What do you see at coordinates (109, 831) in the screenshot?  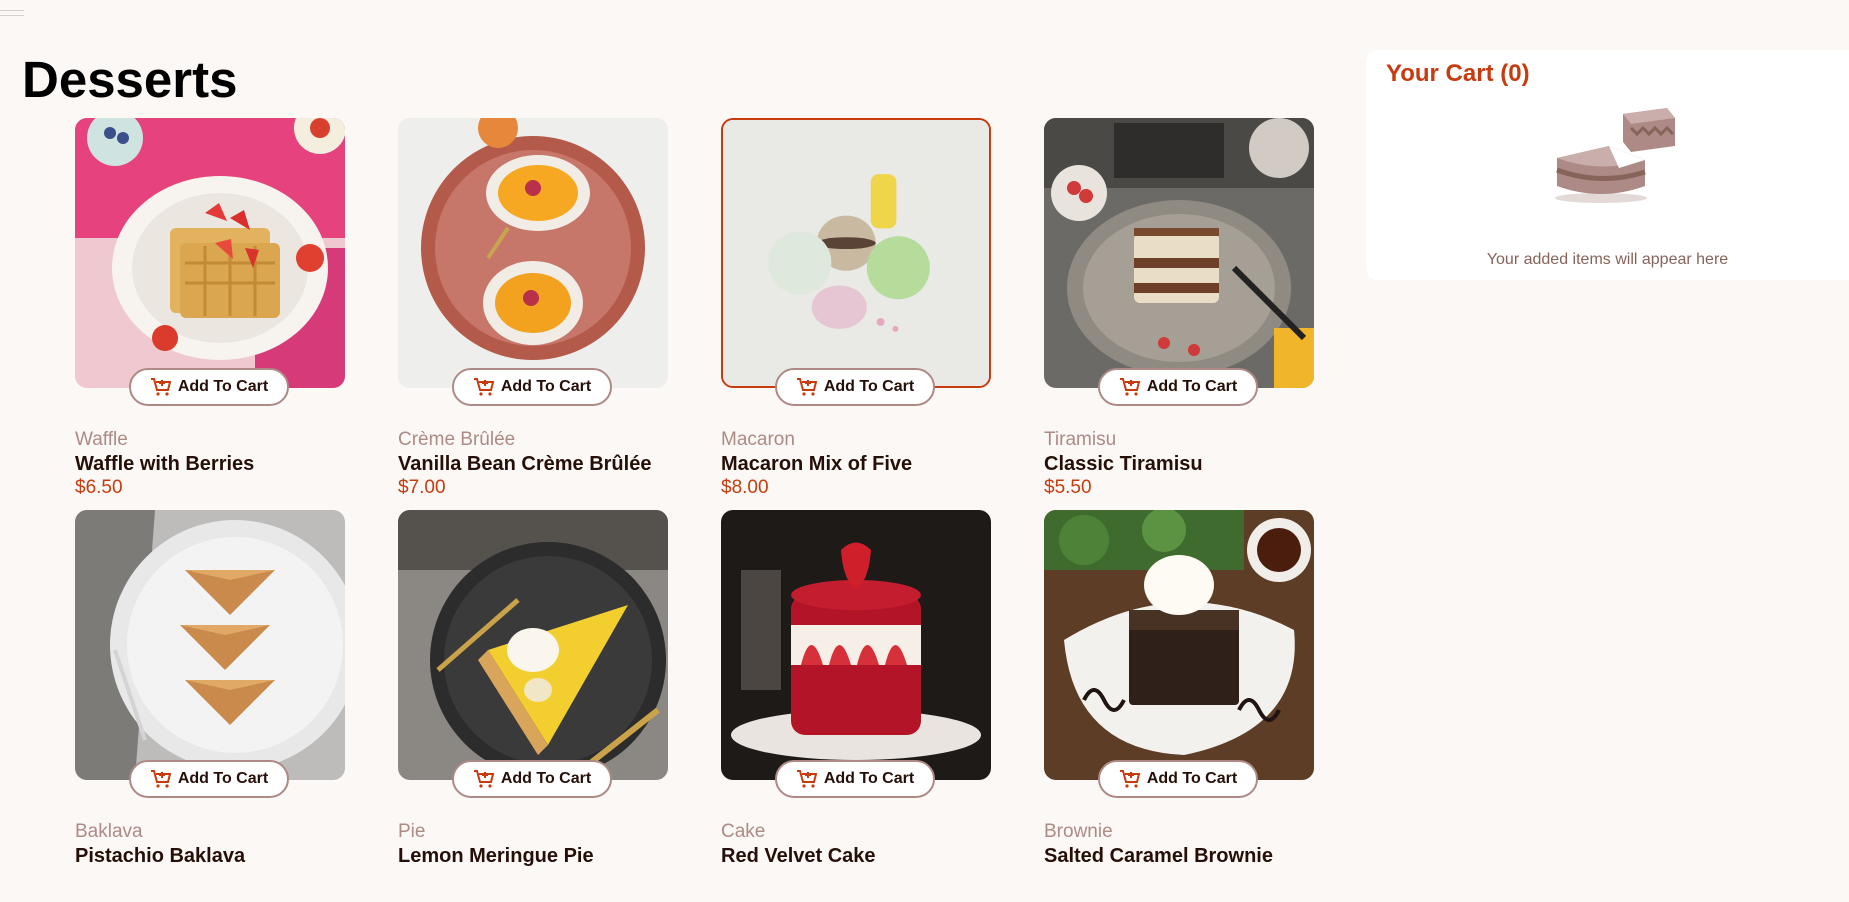 I see `product-category: Baklava` at bounding box center [109, 831].